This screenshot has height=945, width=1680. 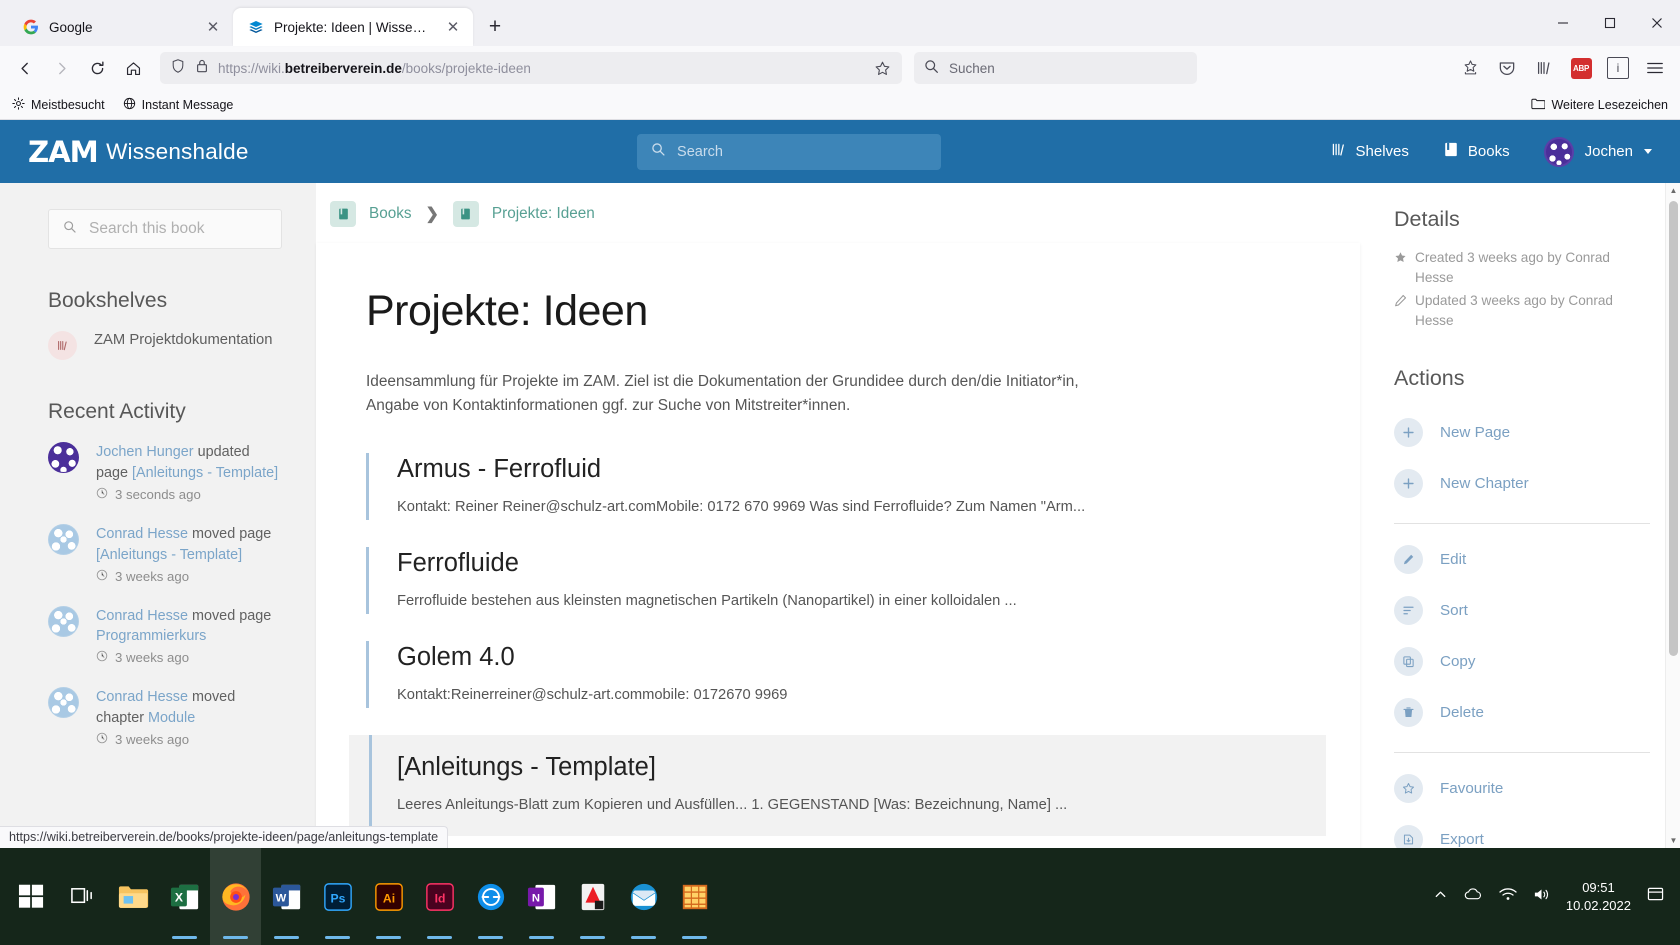 I want to click on bookmark-star-icon, so click(x=882, y=68).